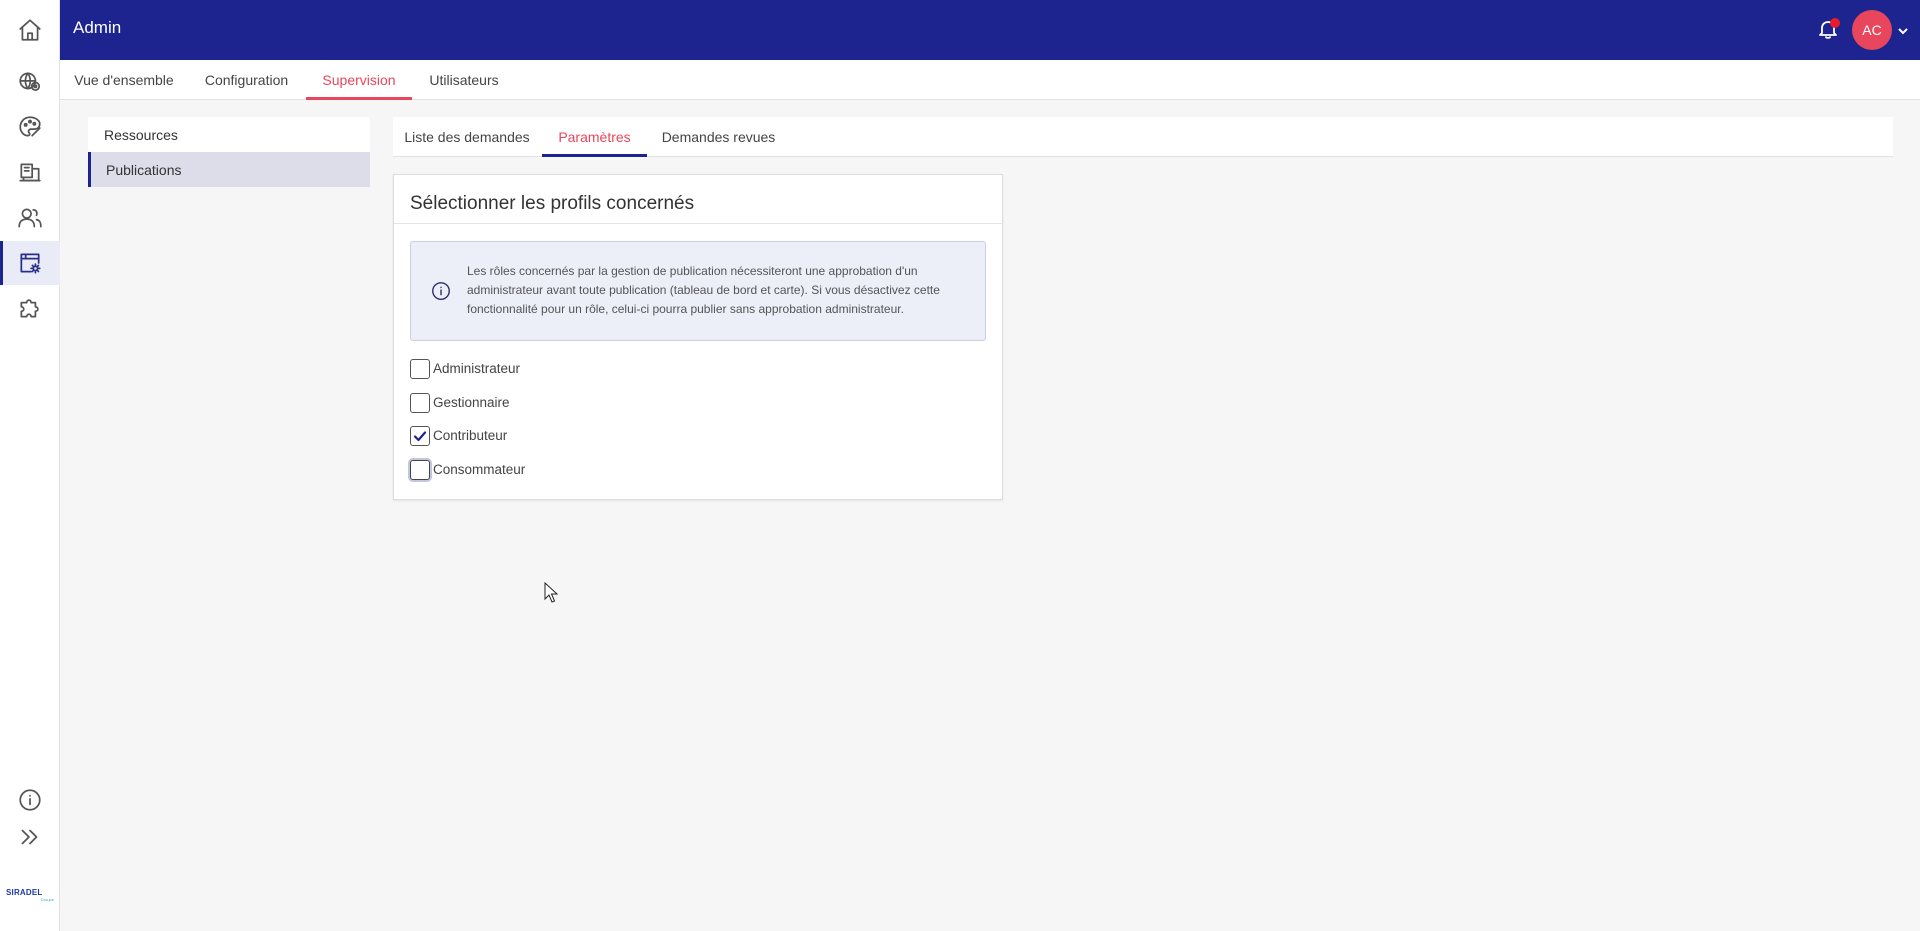 Image resolution: width=1920 pixels, height=931 pixels. I want to click on profile-option-contributeur: Contributeur, so click(467, 443).